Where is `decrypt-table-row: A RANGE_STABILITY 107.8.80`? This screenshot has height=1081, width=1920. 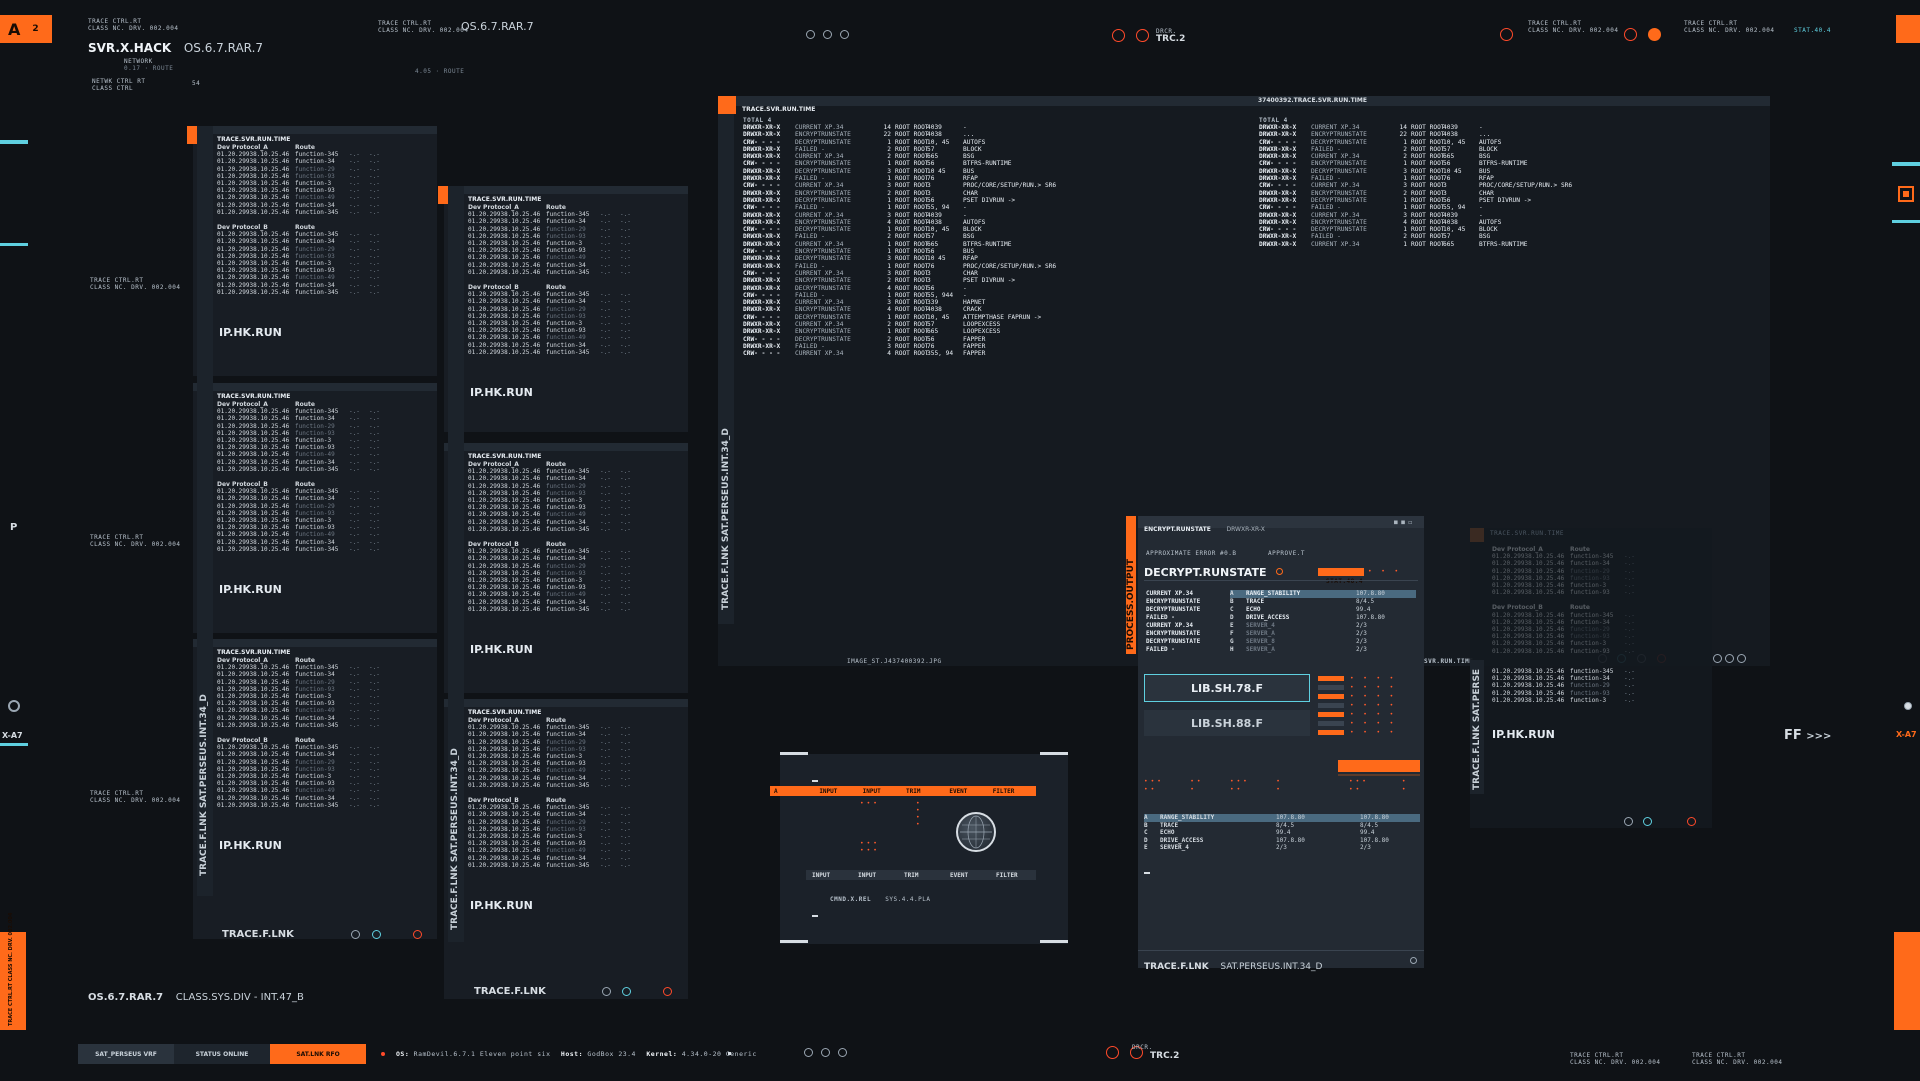
decrypt-table-row: A RANGE_STABILITY 107.8.80 is located at coordinates (1323, 594).